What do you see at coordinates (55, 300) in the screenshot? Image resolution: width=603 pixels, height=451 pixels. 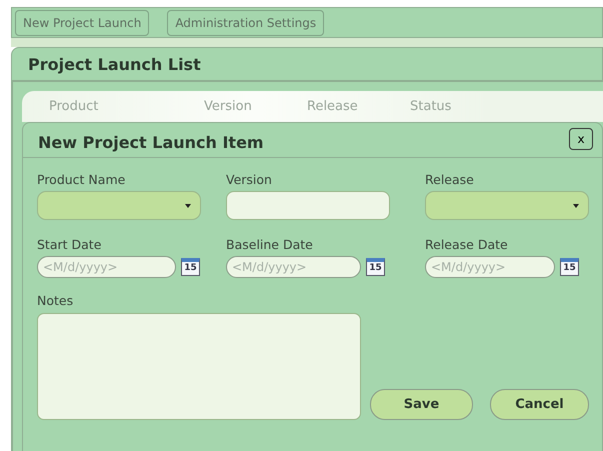 I see `field-label: Notes` at bounding box center [55, 300].